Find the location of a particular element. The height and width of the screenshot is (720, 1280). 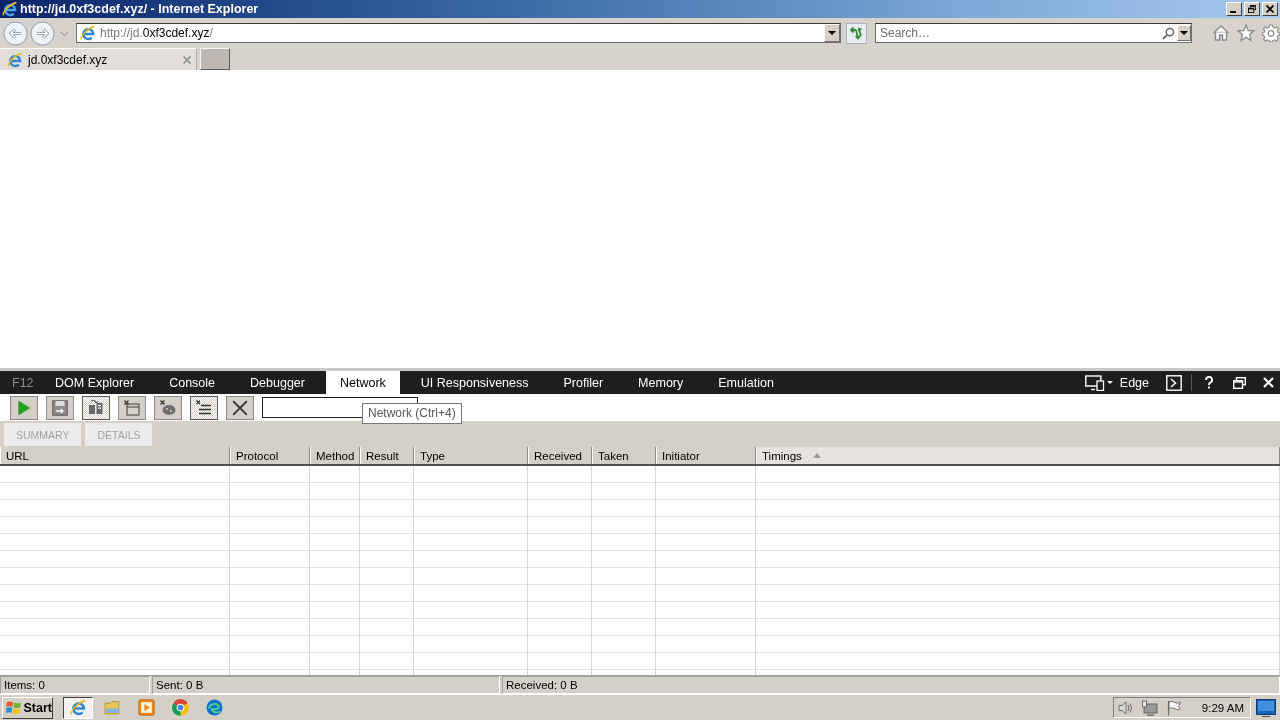

monitor-phone-icon is located at coordinates (1094, 382).